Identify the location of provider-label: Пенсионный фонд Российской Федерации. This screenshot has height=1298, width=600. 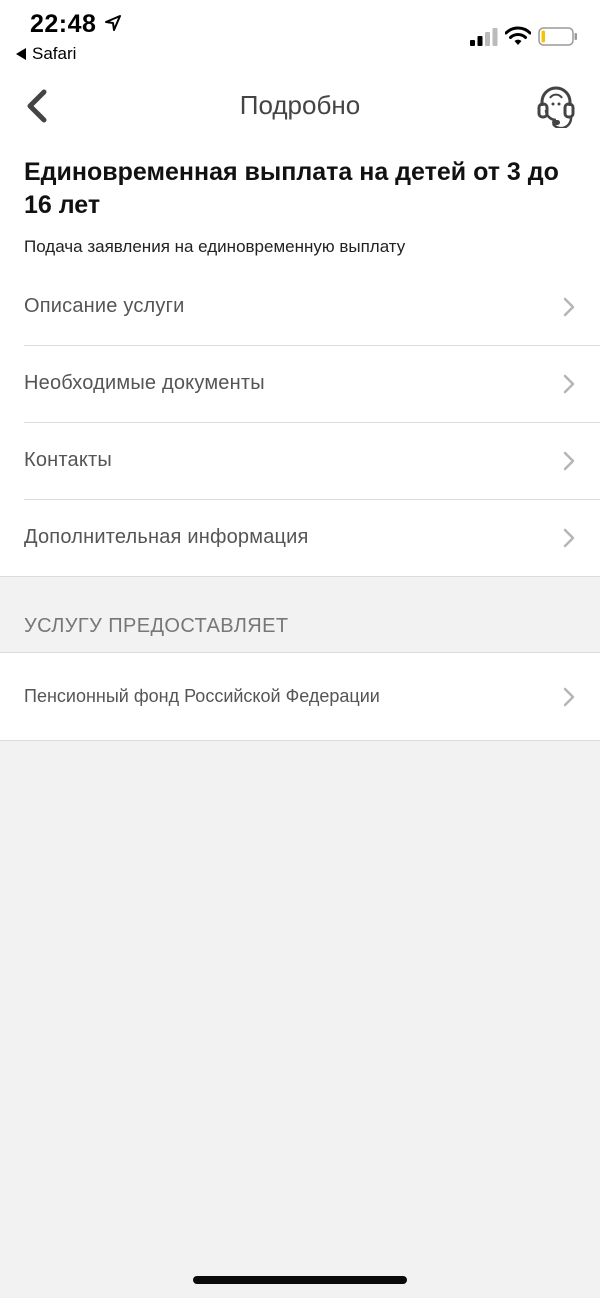
(202, 696).